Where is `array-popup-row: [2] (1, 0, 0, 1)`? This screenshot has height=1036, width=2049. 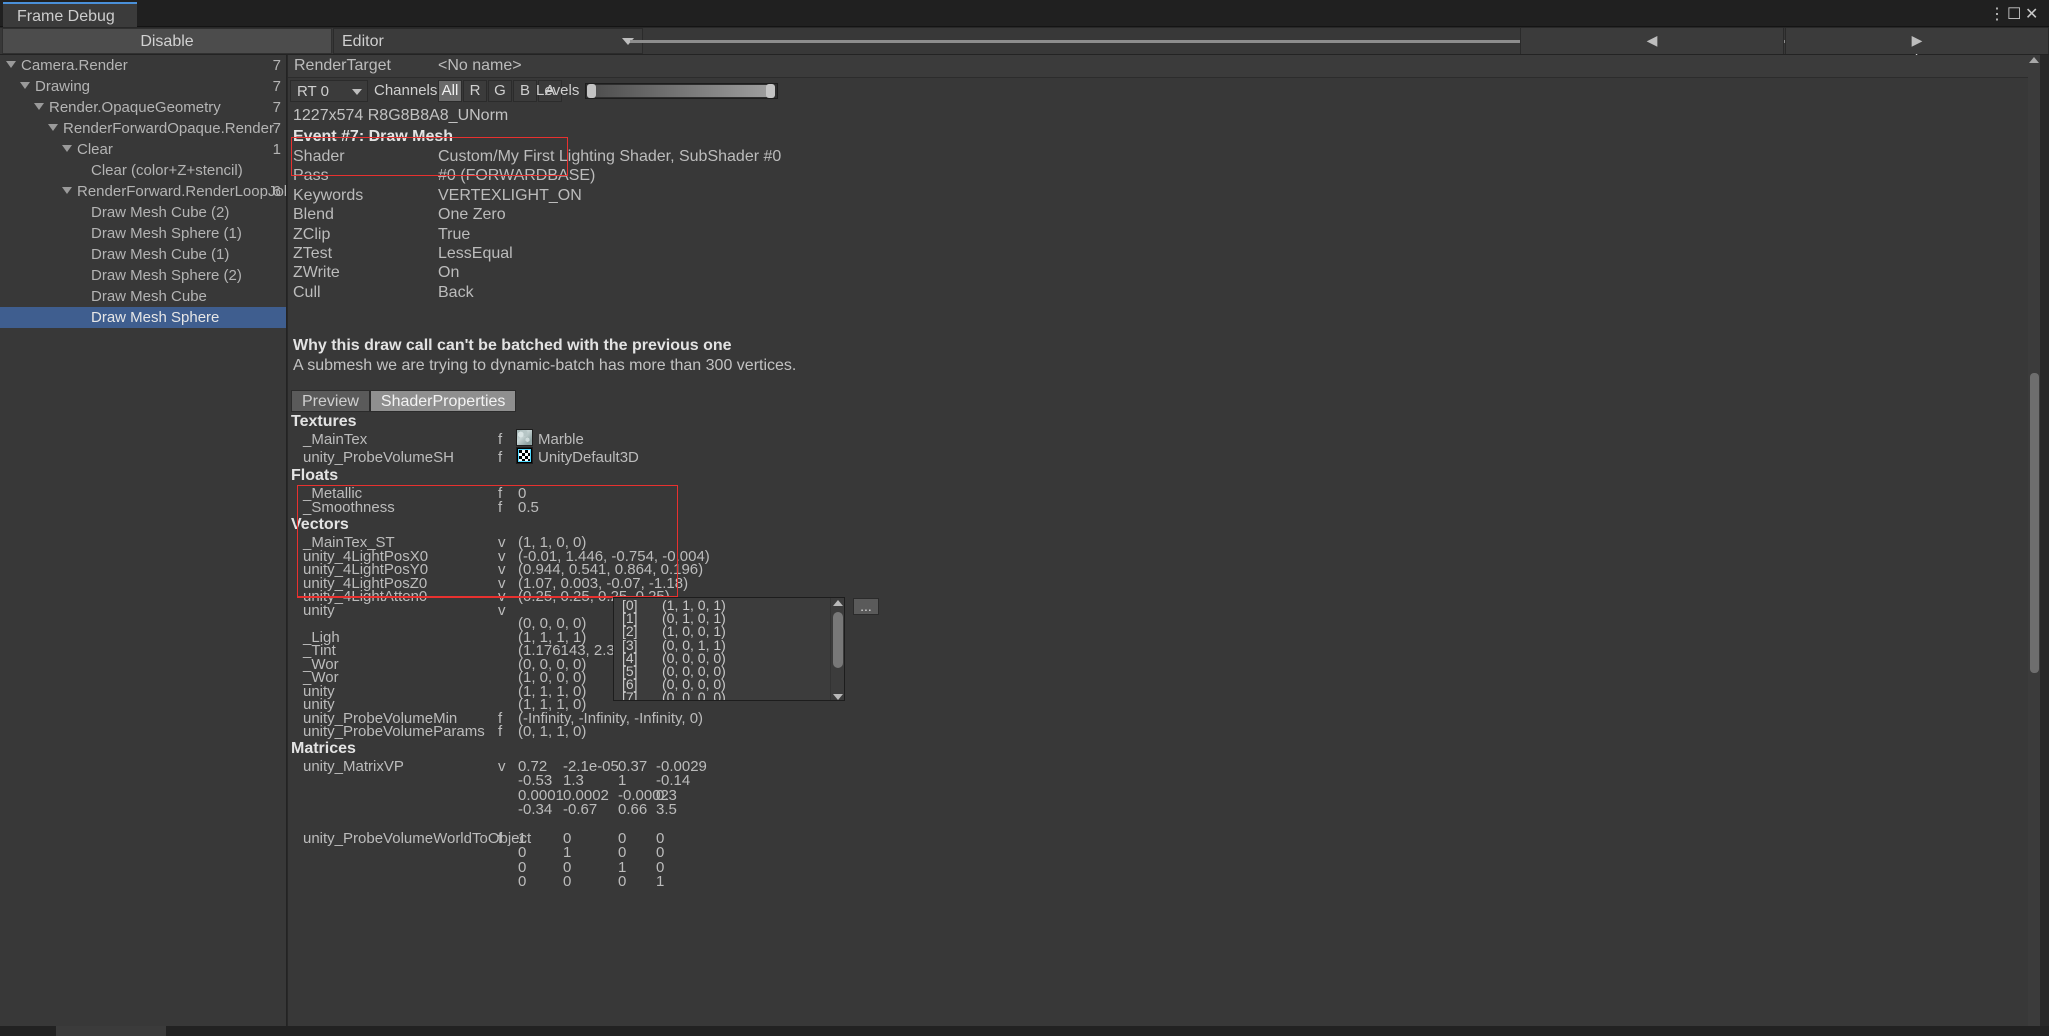 array-popup-row: [2] (1, 0, 0, 1) is located at coordinates (729, 631).